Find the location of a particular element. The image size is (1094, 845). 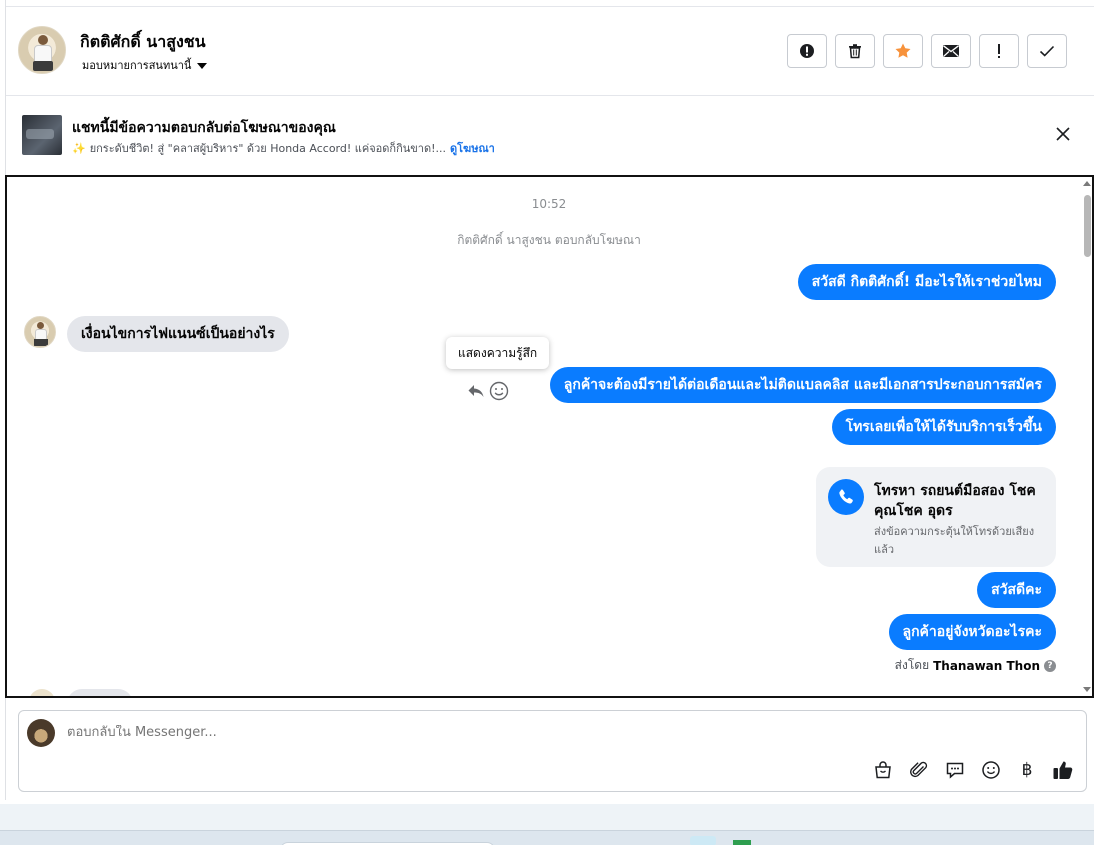

incoming-message-peek is located at coordinates (100, 692).